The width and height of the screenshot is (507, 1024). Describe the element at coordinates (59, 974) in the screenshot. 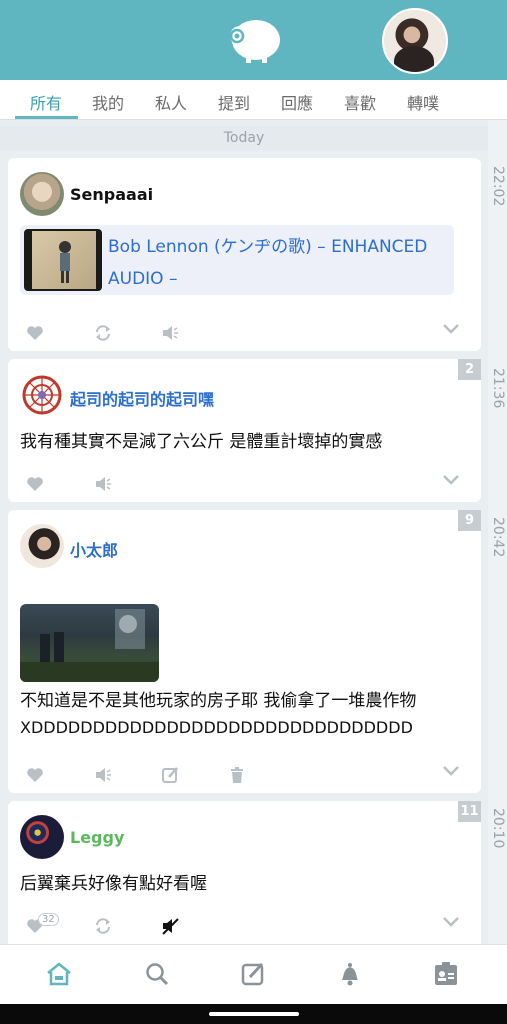

I see `home-icon` at that location.